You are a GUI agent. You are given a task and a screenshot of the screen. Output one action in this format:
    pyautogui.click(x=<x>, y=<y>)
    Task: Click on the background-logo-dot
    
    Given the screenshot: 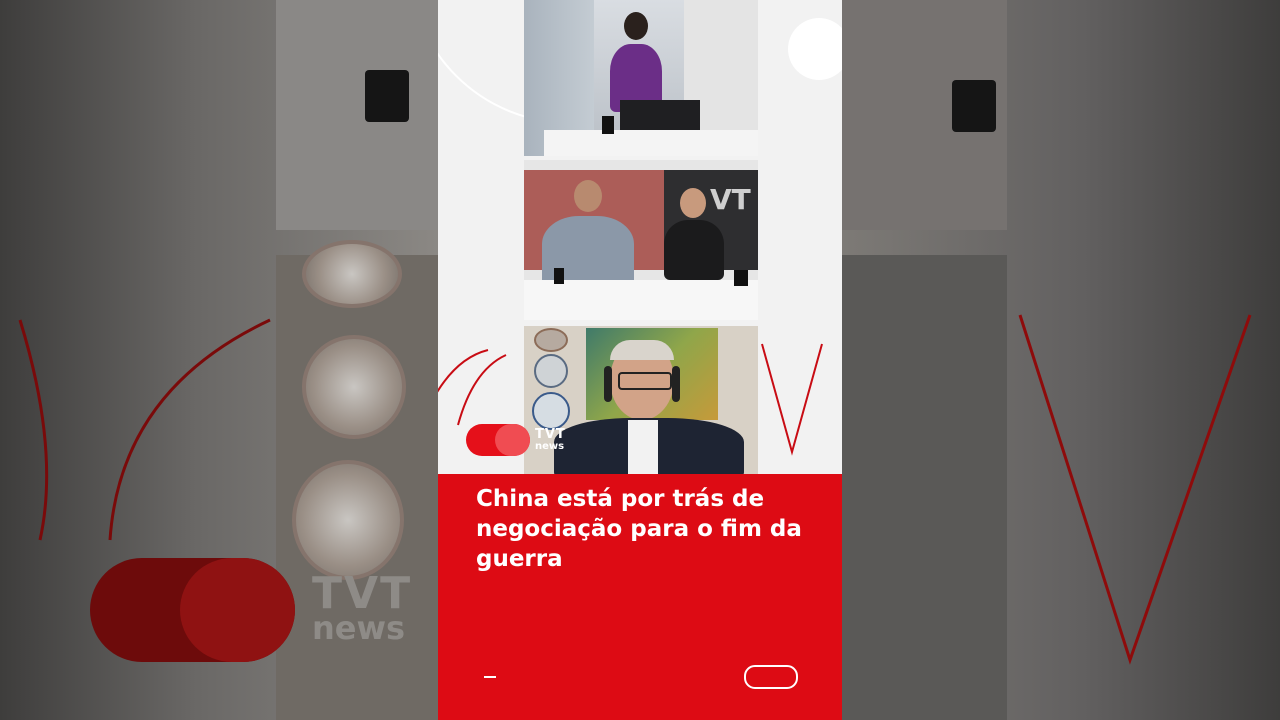 What is the action you would take?
    pyautogui.click(x=237, y=610)
    